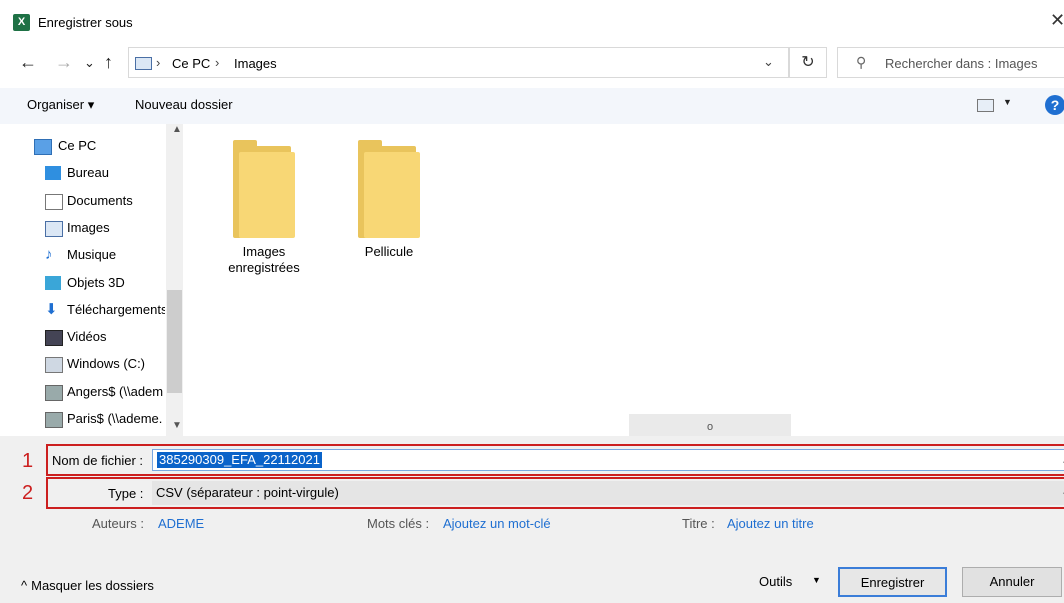 This screenshot has height=603, width=1064. What do you see at coordinates (54, 201) in the screenshot?
I see `documents-icon` at bounding box center [54, 201].